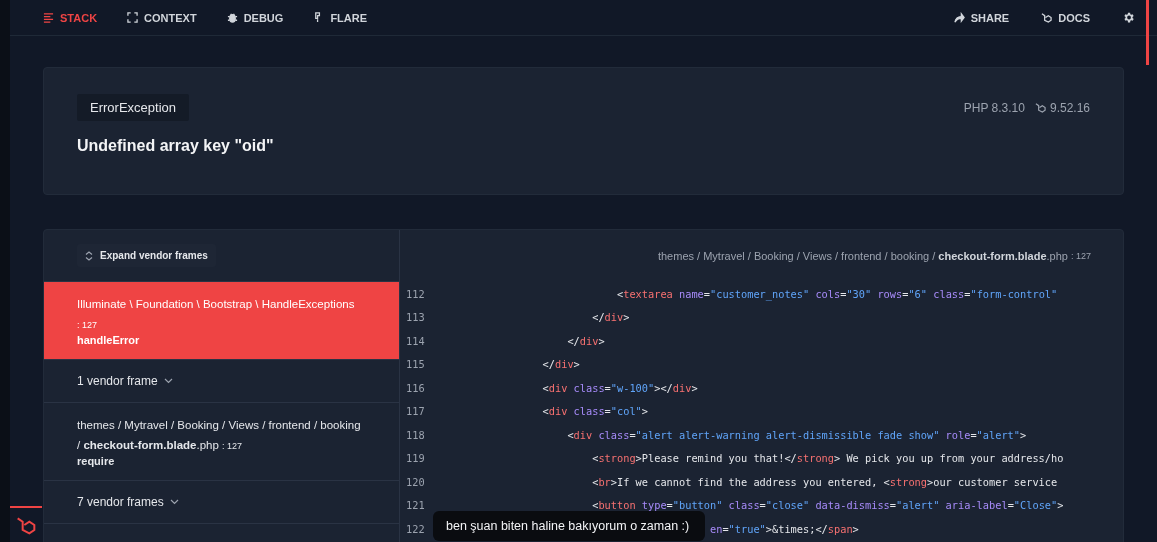 The image size is (1157, 542). I want to click on line-number: 120, so click(415, 481).